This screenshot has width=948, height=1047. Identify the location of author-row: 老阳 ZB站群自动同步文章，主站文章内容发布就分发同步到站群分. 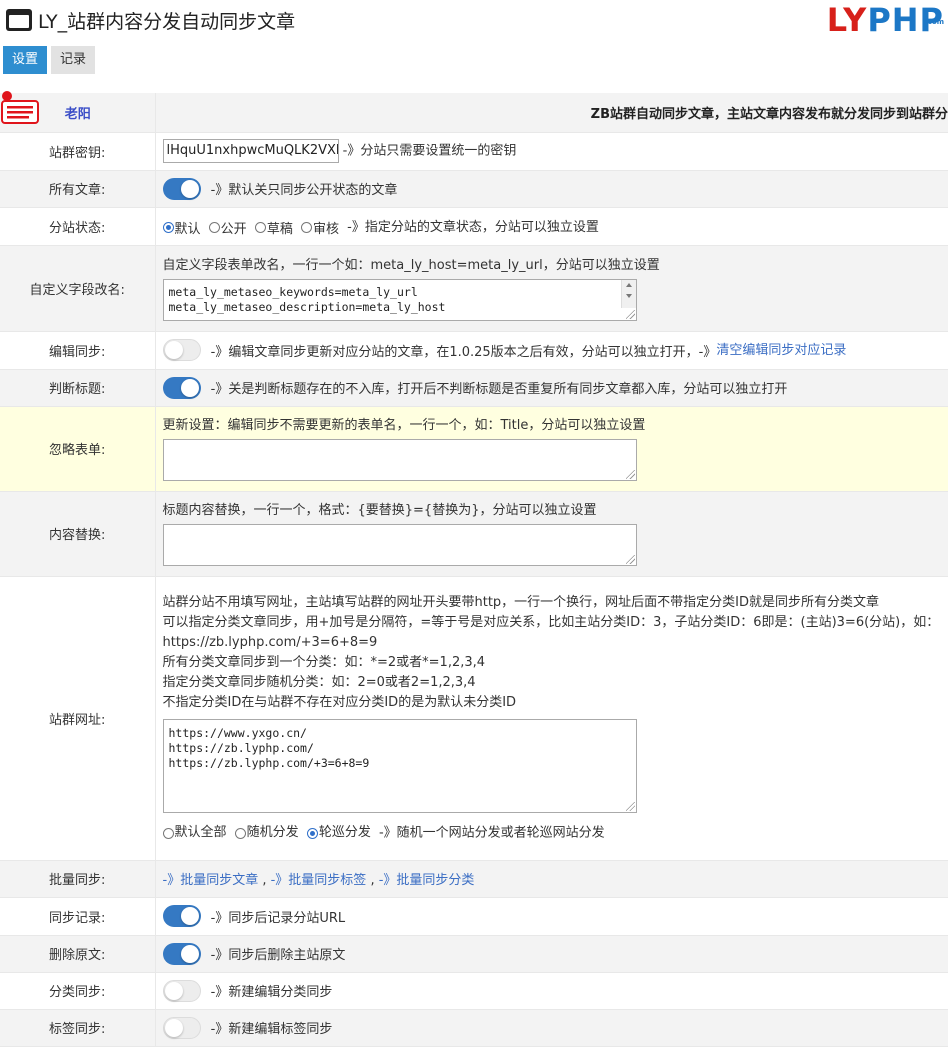
(474, 112).